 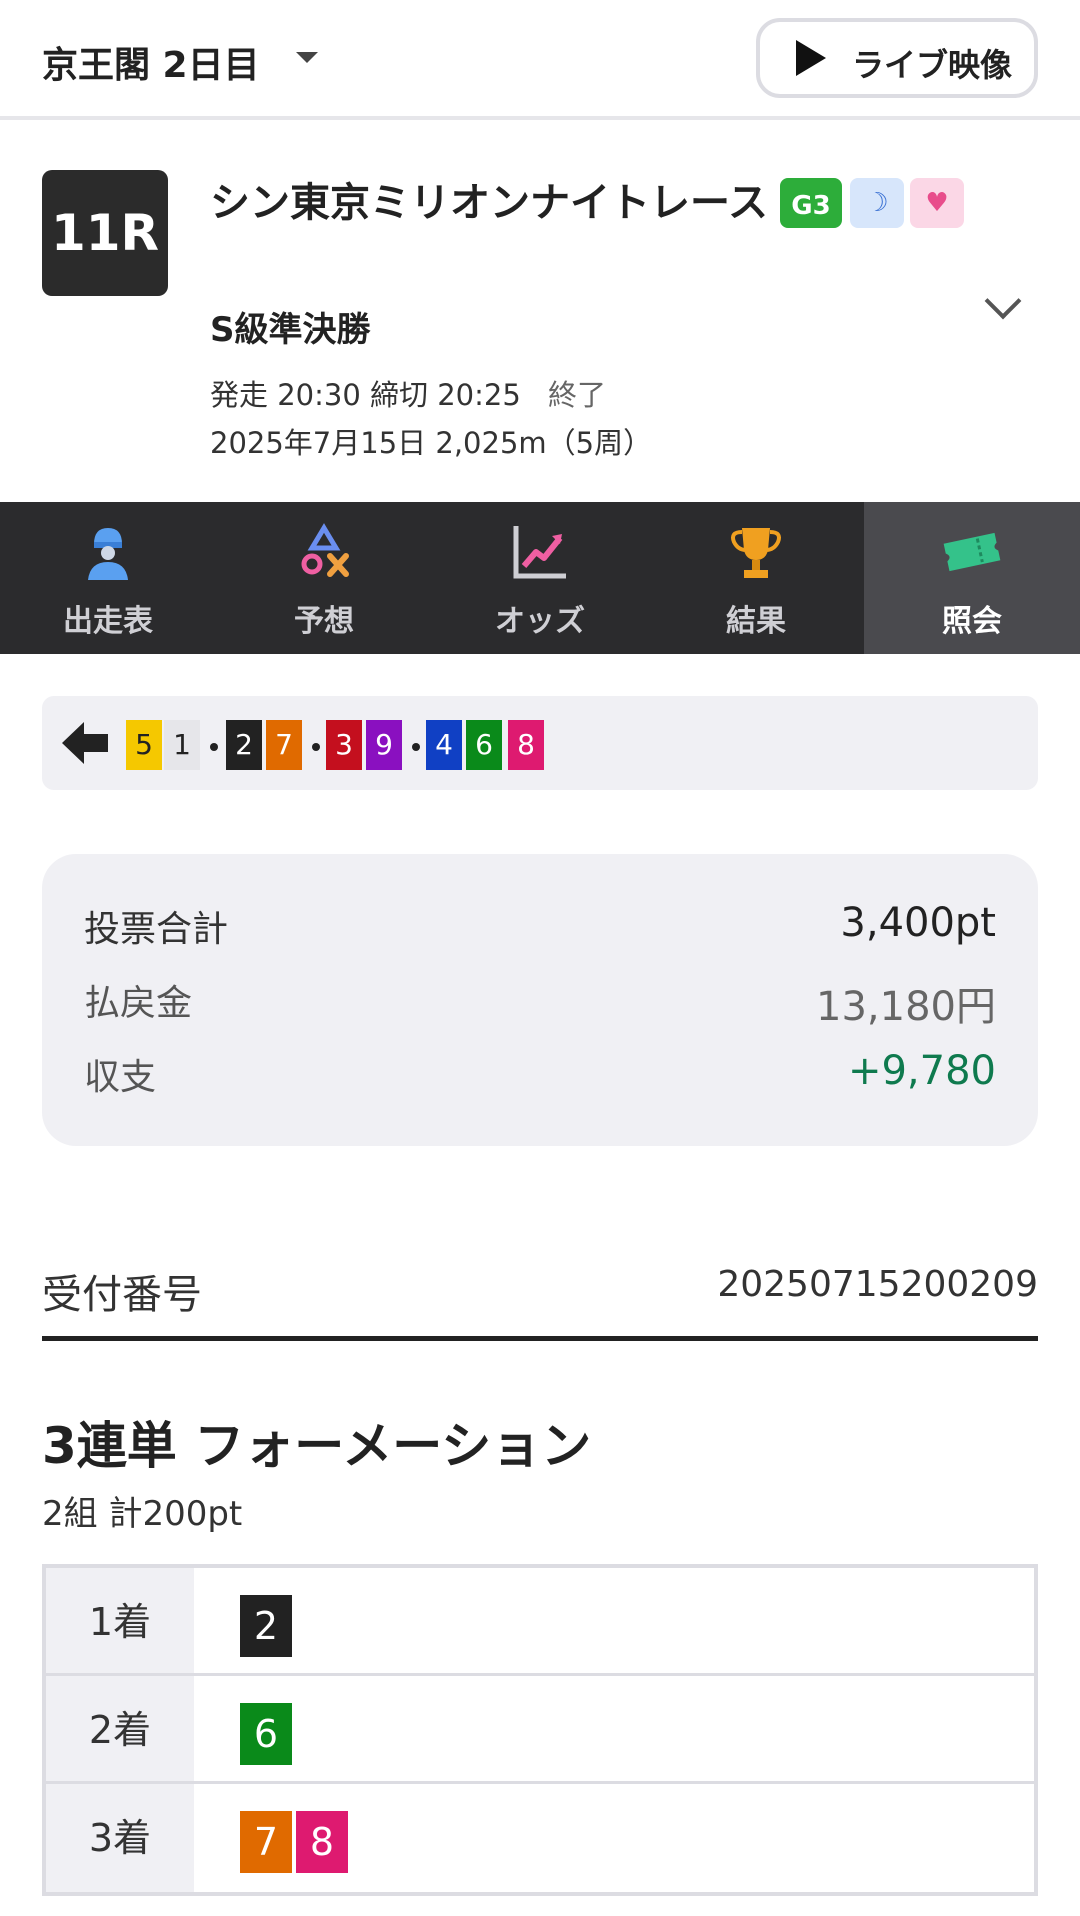 I want to click on rider-icon, so click(x=108, y=554).